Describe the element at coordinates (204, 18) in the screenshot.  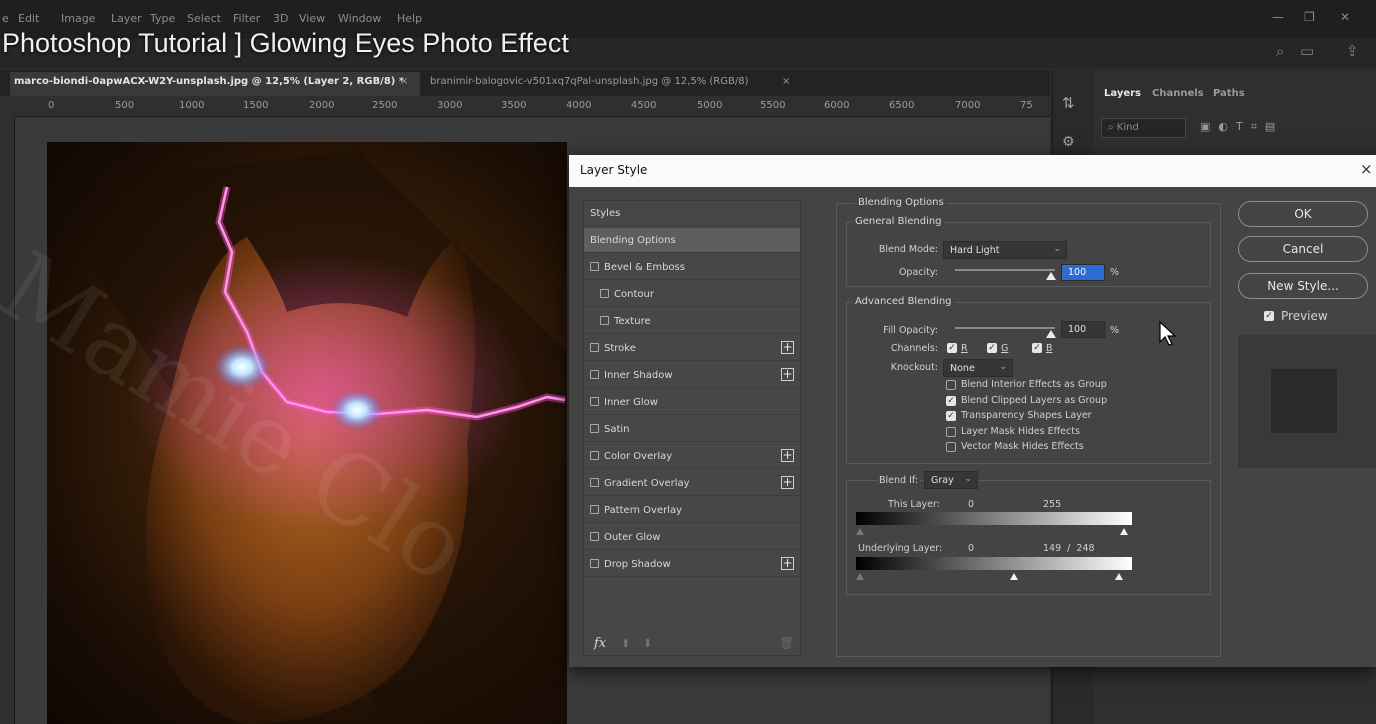
I see `menu-select: Select` at that location.